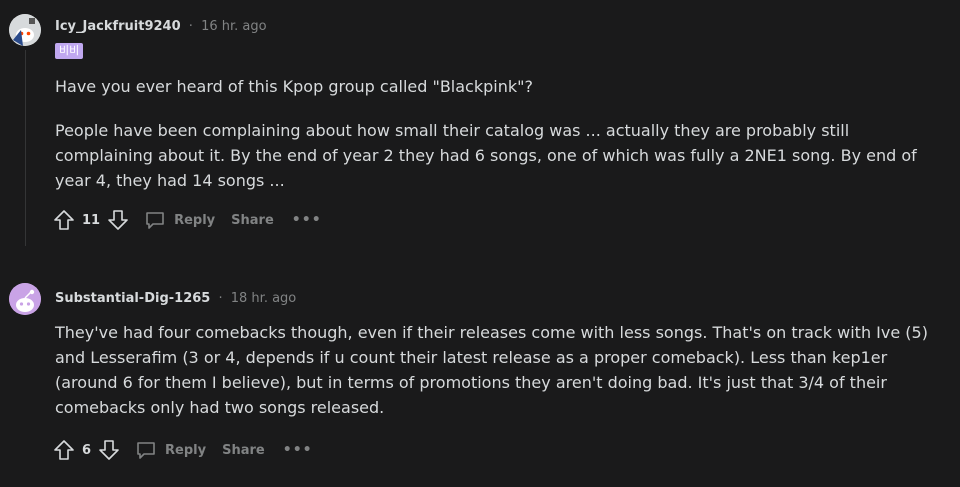 The height and width of the screenshot is (487, 960). I want to click on user-flair: 비비, so click(69, 51).